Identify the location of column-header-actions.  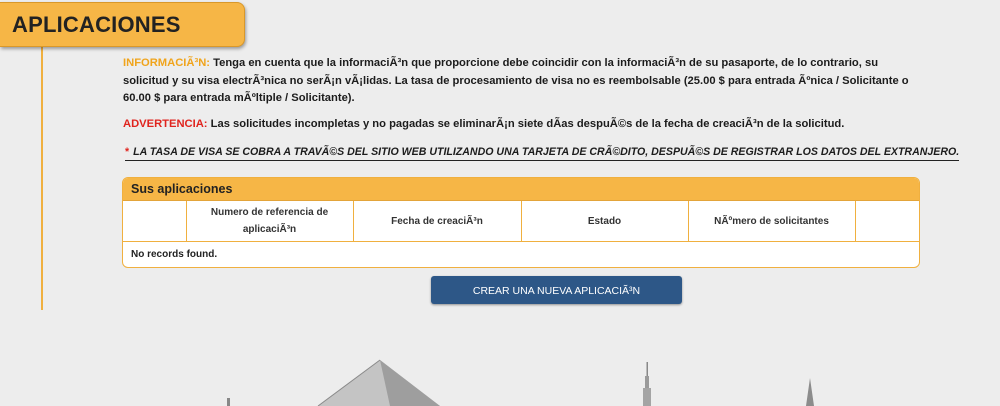
(887, 221).